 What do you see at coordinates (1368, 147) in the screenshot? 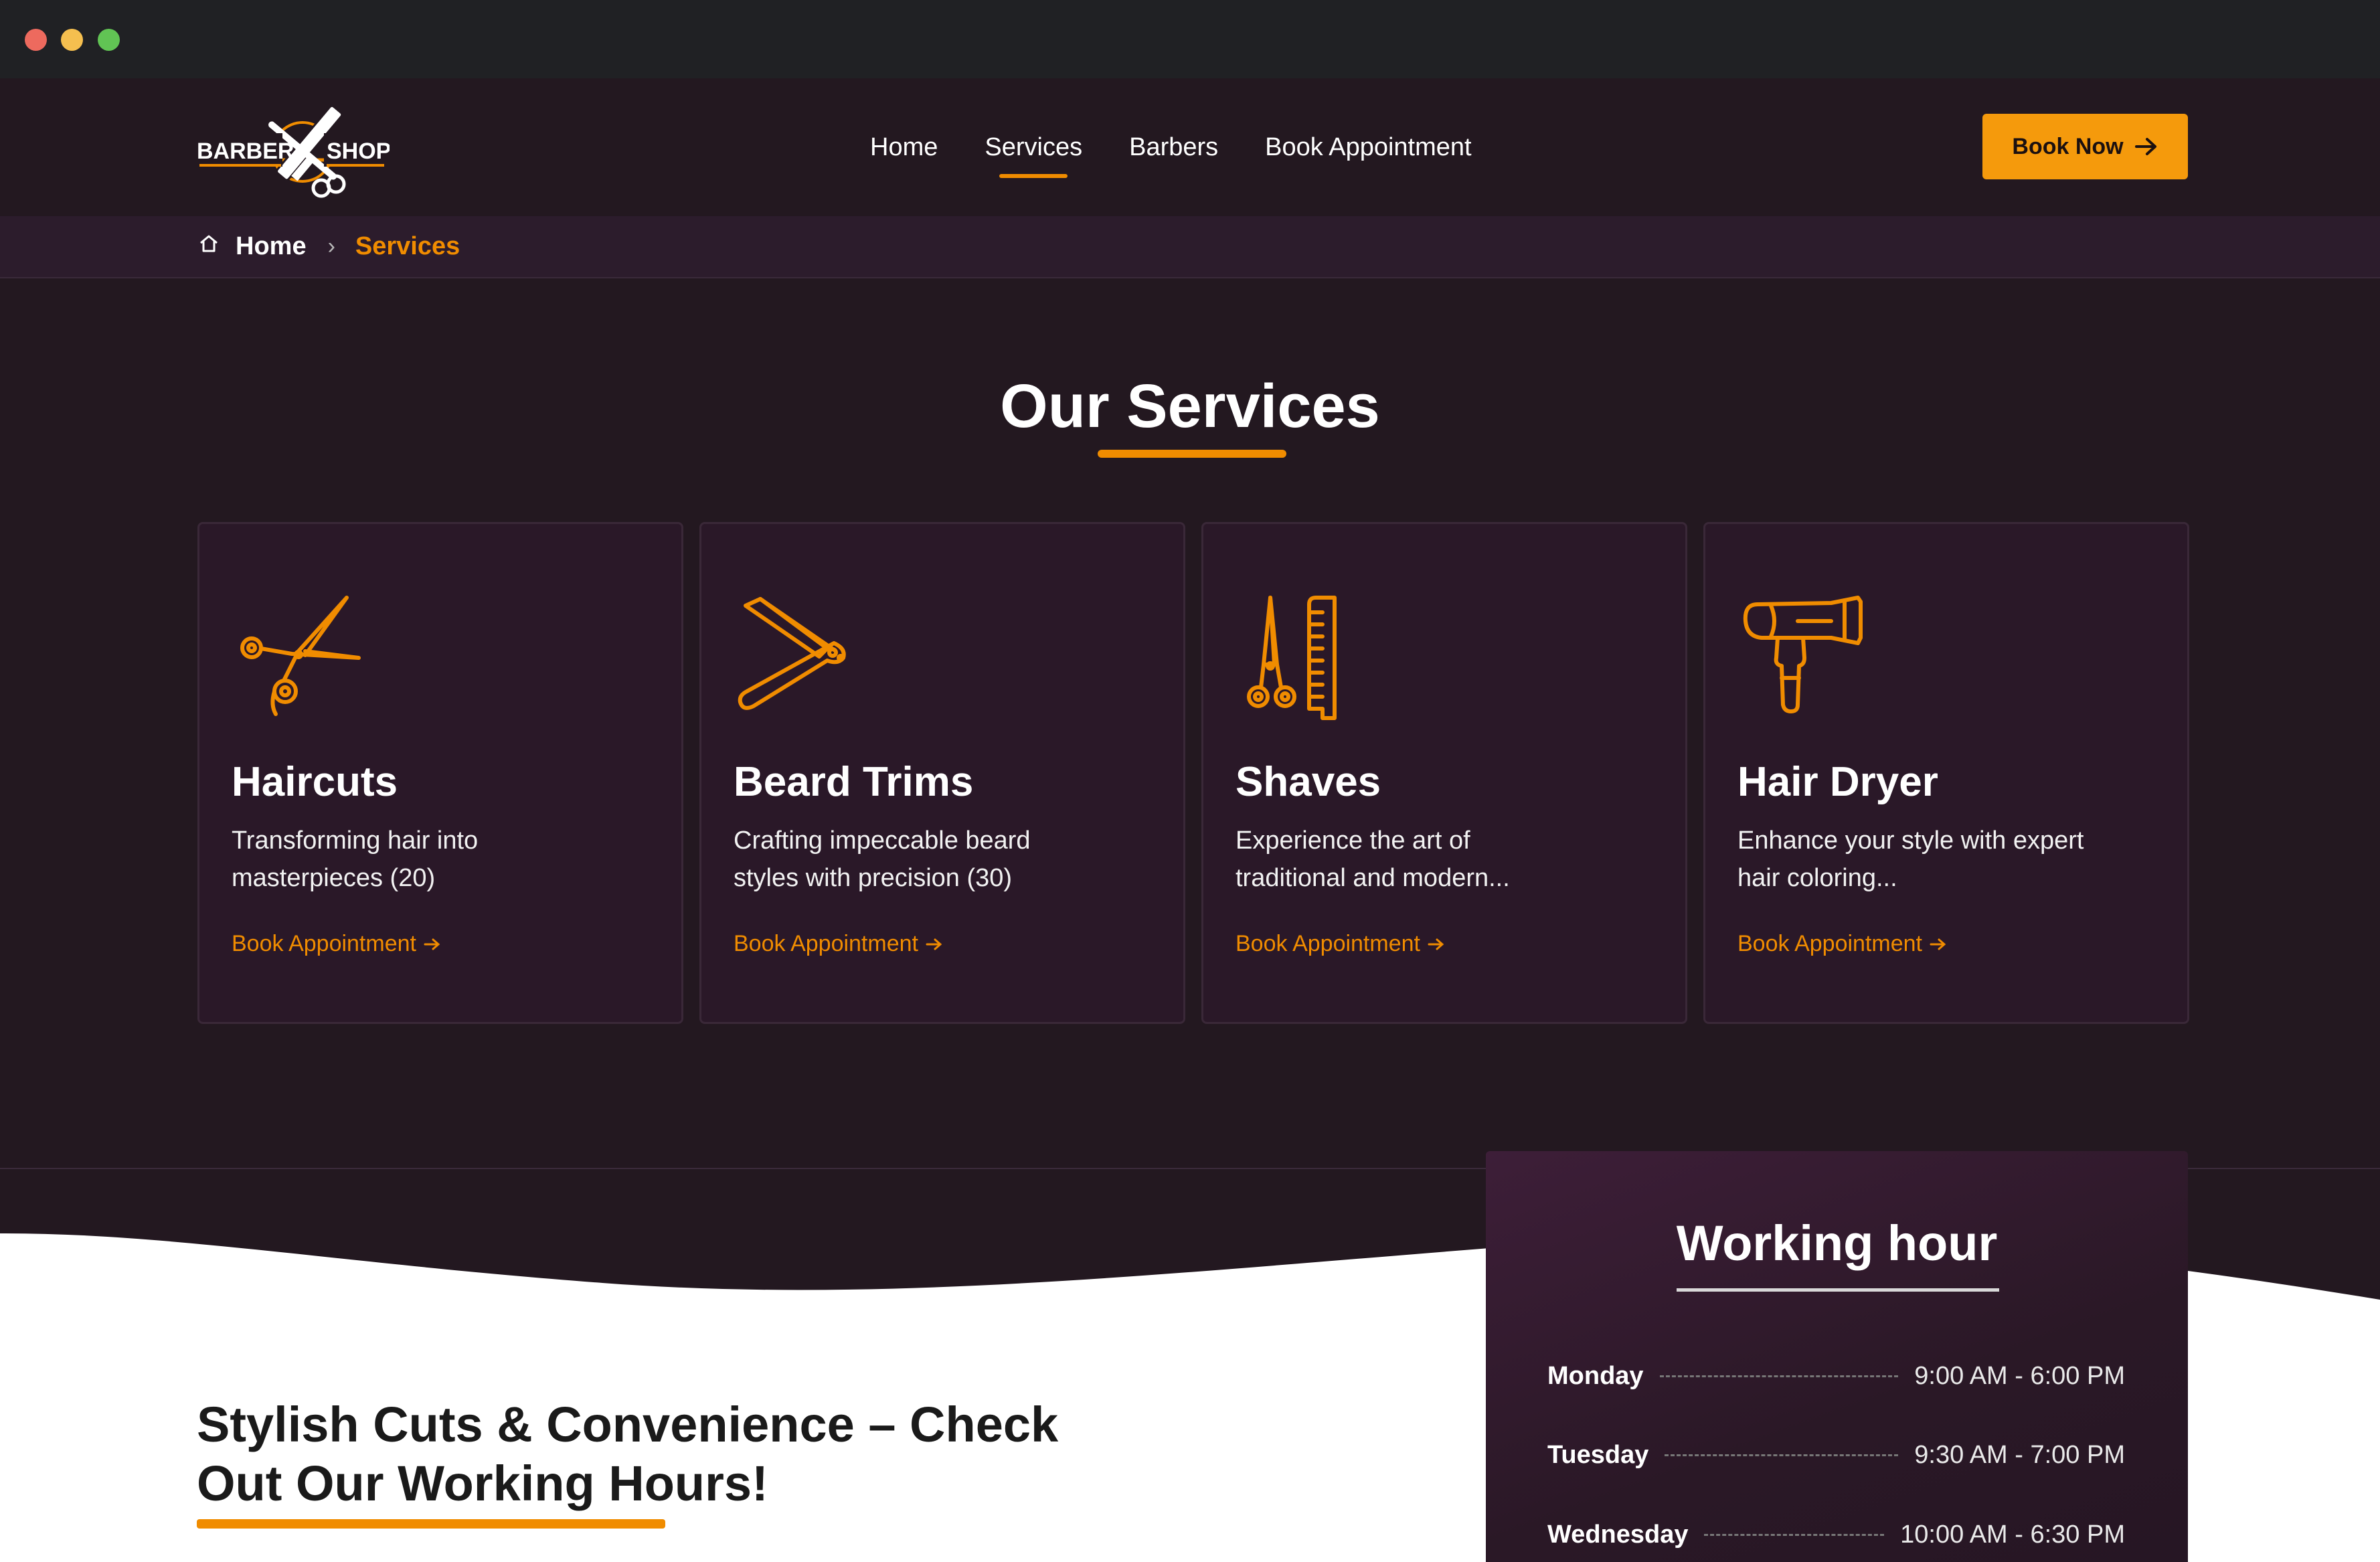
I see `nav-link-book-appointment: Book Appointment` at bounding box center [1368, 147].